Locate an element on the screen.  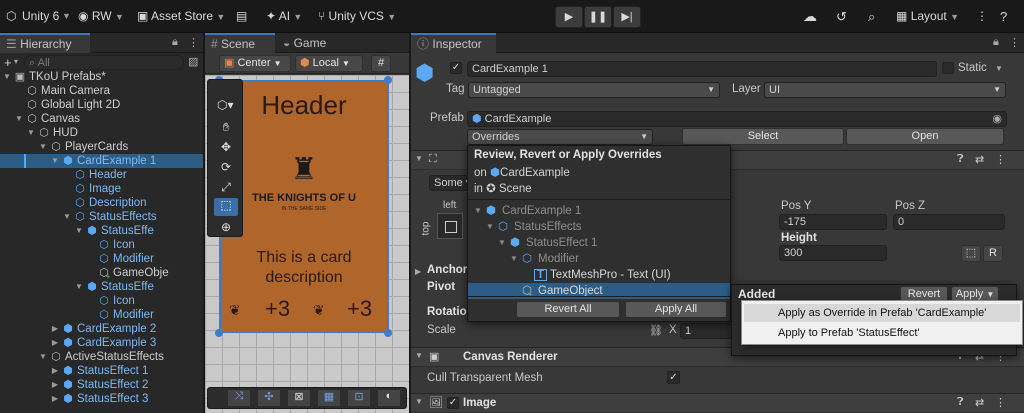
snap-icon: ✣ is located at coordinates (269, 398).